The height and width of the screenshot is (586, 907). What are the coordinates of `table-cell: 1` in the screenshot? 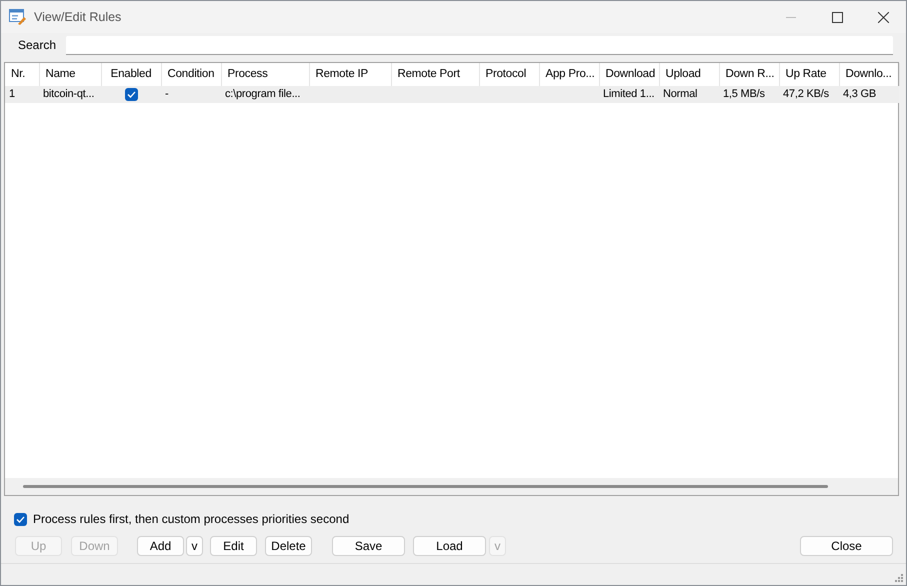 It's located at (22, 94).